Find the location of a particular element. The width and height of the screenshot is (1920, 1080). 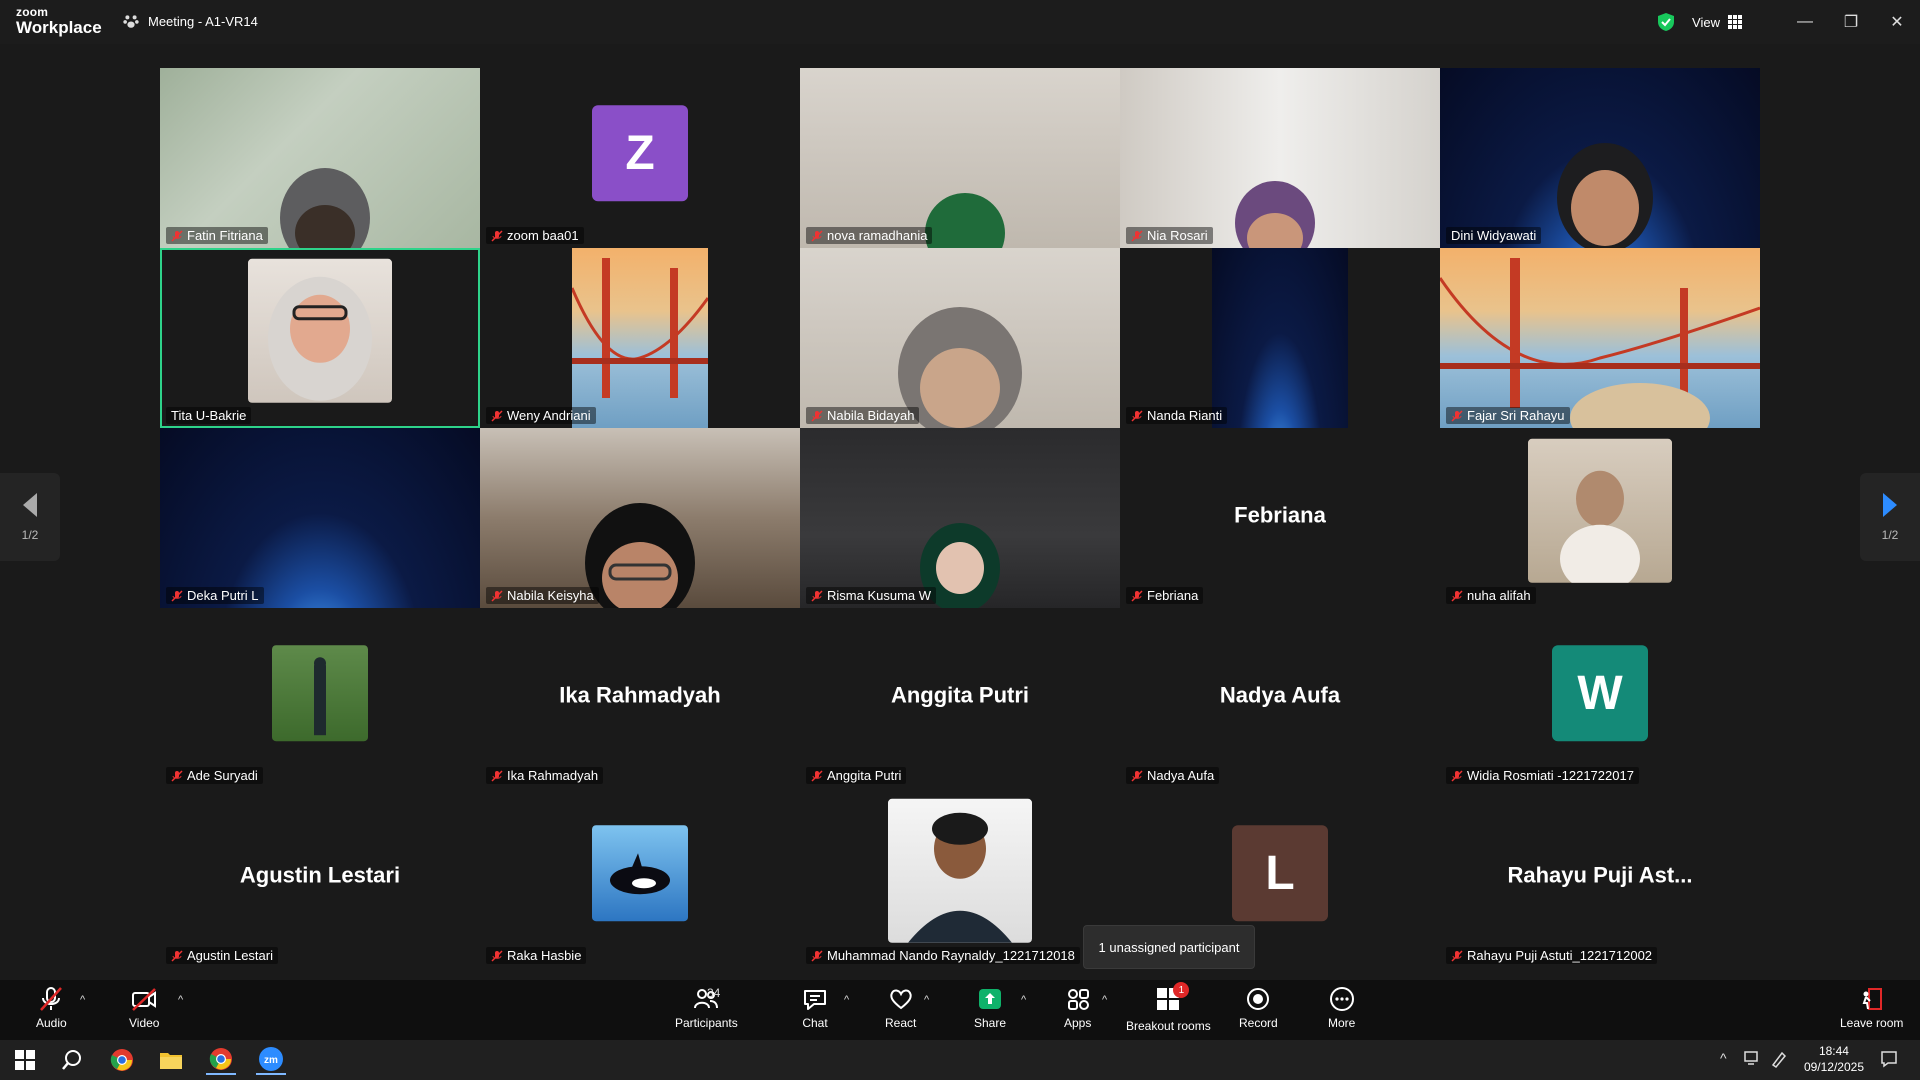

video-tile: Muhammad Nando Raynaldy_1221712018 is located at coordinates (960, 878).